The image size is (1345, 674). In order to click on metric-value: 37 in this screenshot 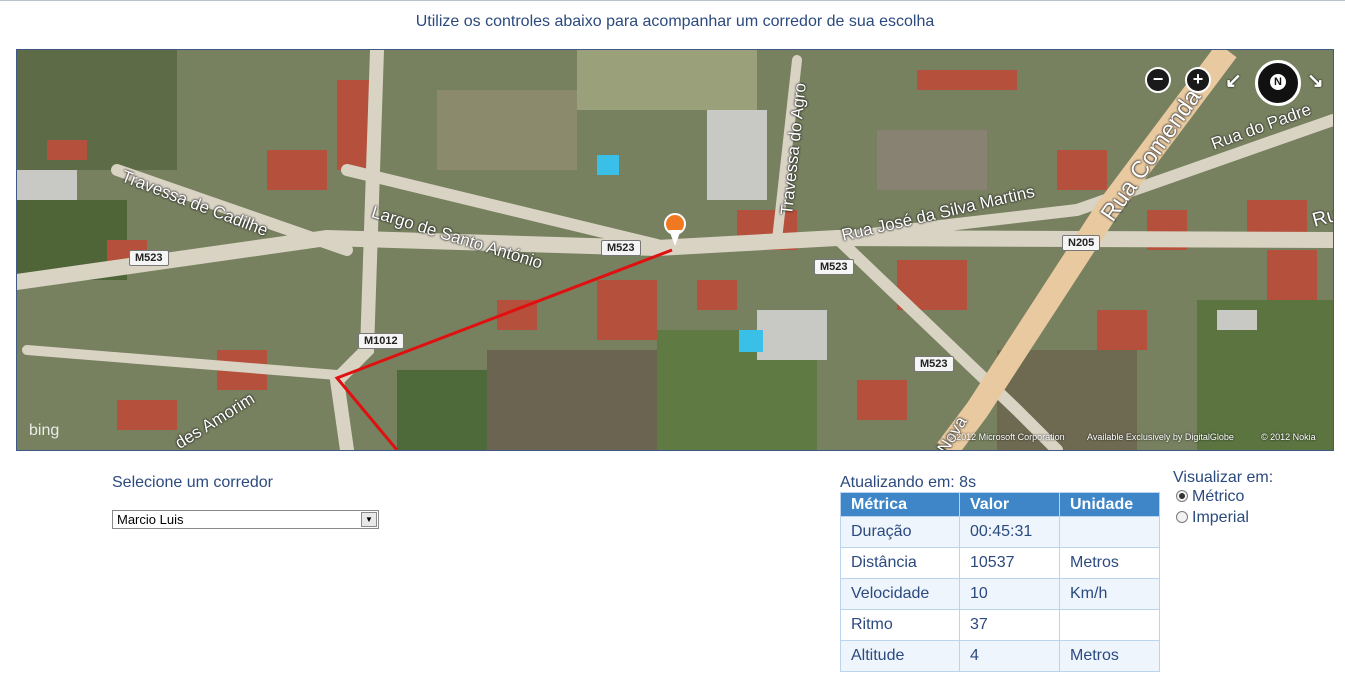, I will do `click(1009, 625)`.